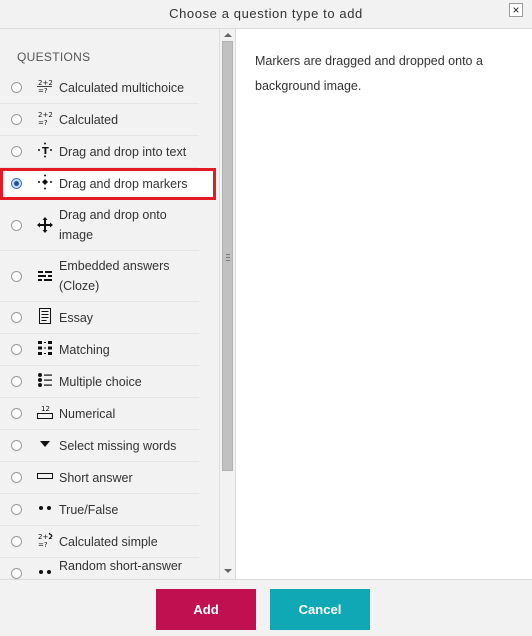  I want to click on list-scrollbar, so click(227, 304).